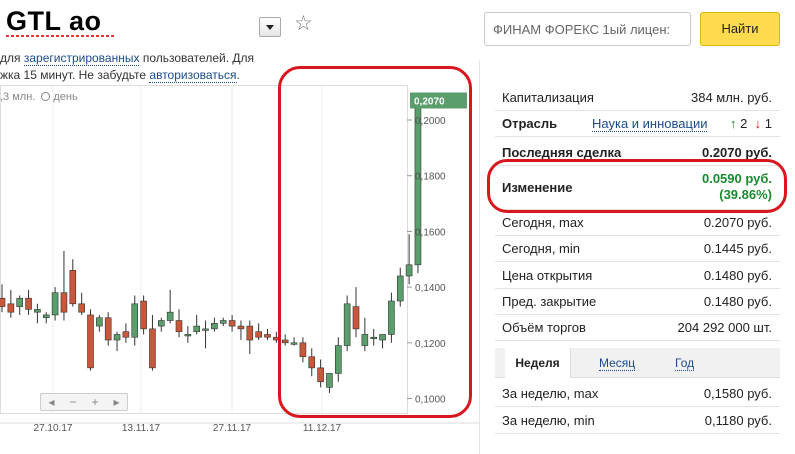 The height and width of the screenshot is (454, 795). I want to click on spellcheck-underline, so click(61, 36).